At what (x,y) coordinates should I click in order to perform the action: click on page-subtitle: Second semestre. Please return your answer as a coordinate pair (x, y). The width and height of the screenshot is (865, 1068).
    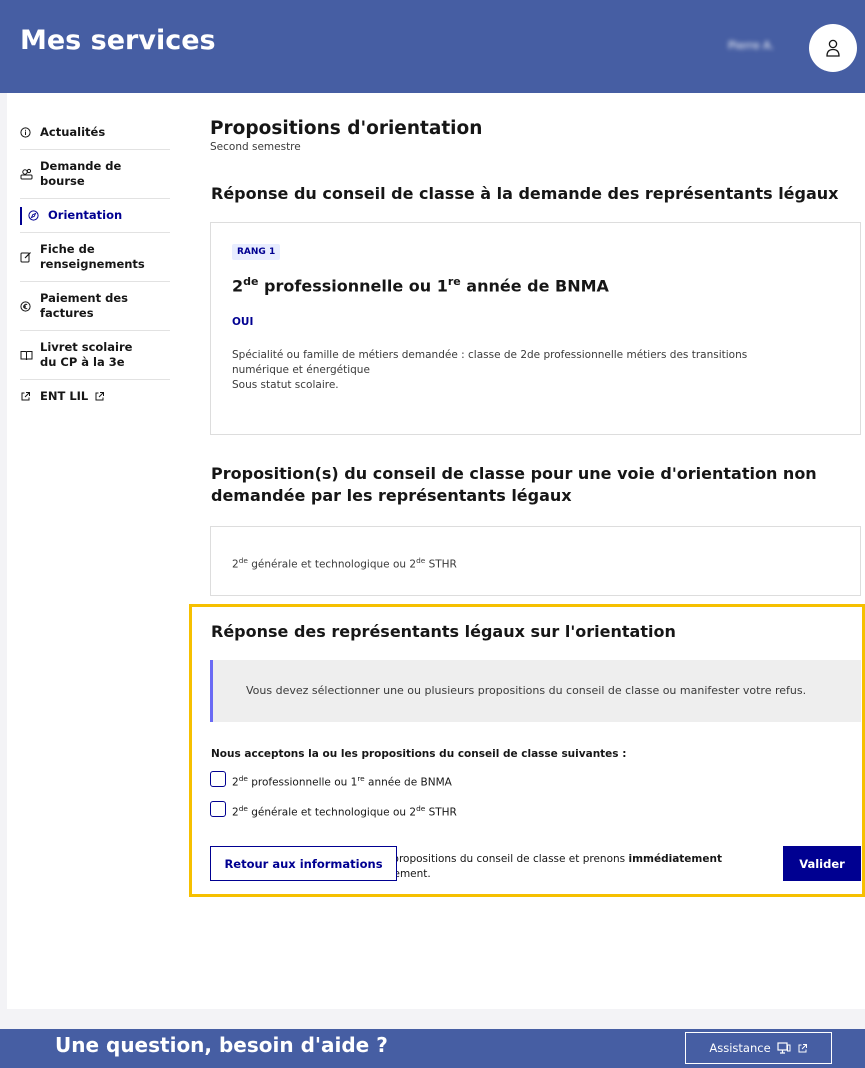
    Looking at the image, I should click on (255, 147).